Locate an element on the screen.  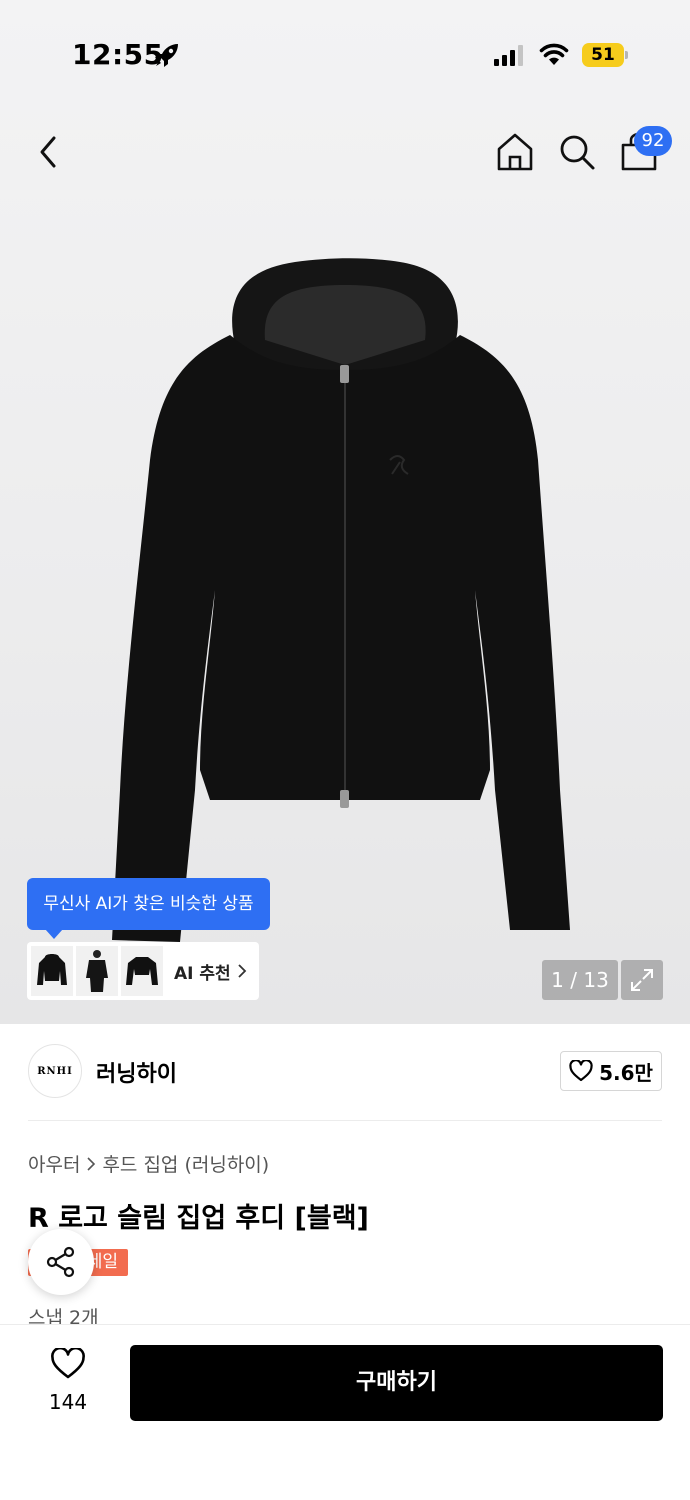
share-icon is located at coordinates (60, 1262).